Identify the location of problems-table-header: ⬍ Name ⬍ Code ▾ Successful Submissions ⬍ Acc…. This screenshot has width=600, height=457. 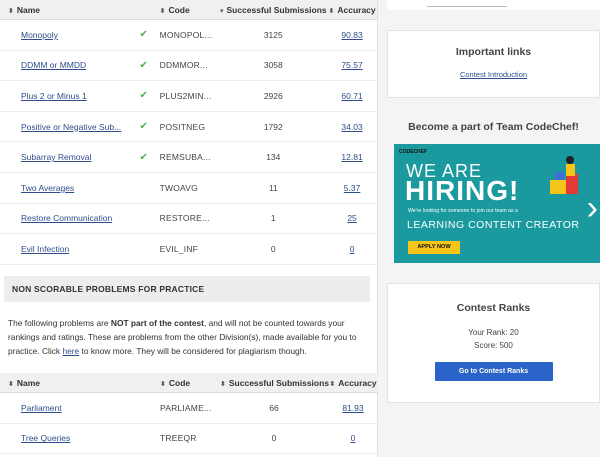
(188, 10).